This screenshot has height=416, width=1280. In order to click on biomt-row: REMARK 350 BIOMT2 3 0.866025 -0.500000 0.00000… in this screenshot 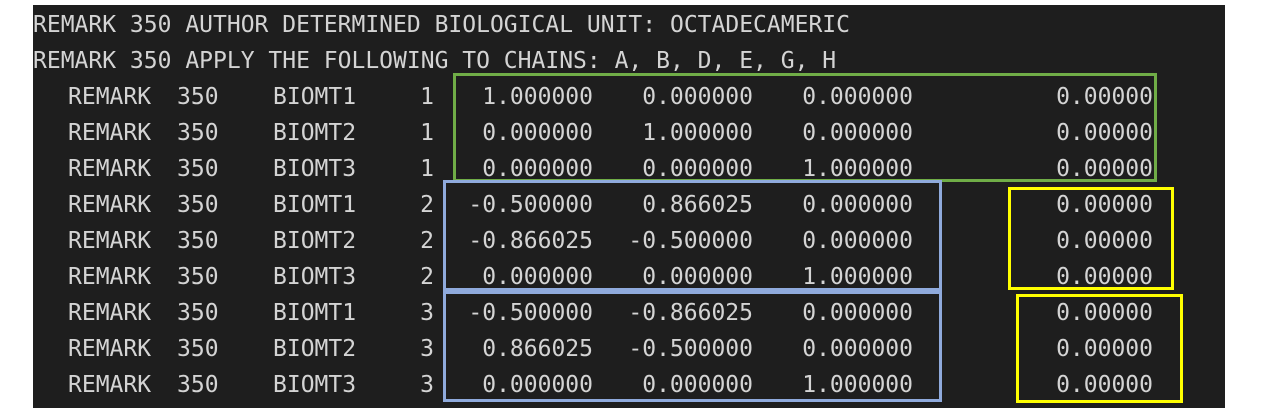, I will do `click(629, 349)`.